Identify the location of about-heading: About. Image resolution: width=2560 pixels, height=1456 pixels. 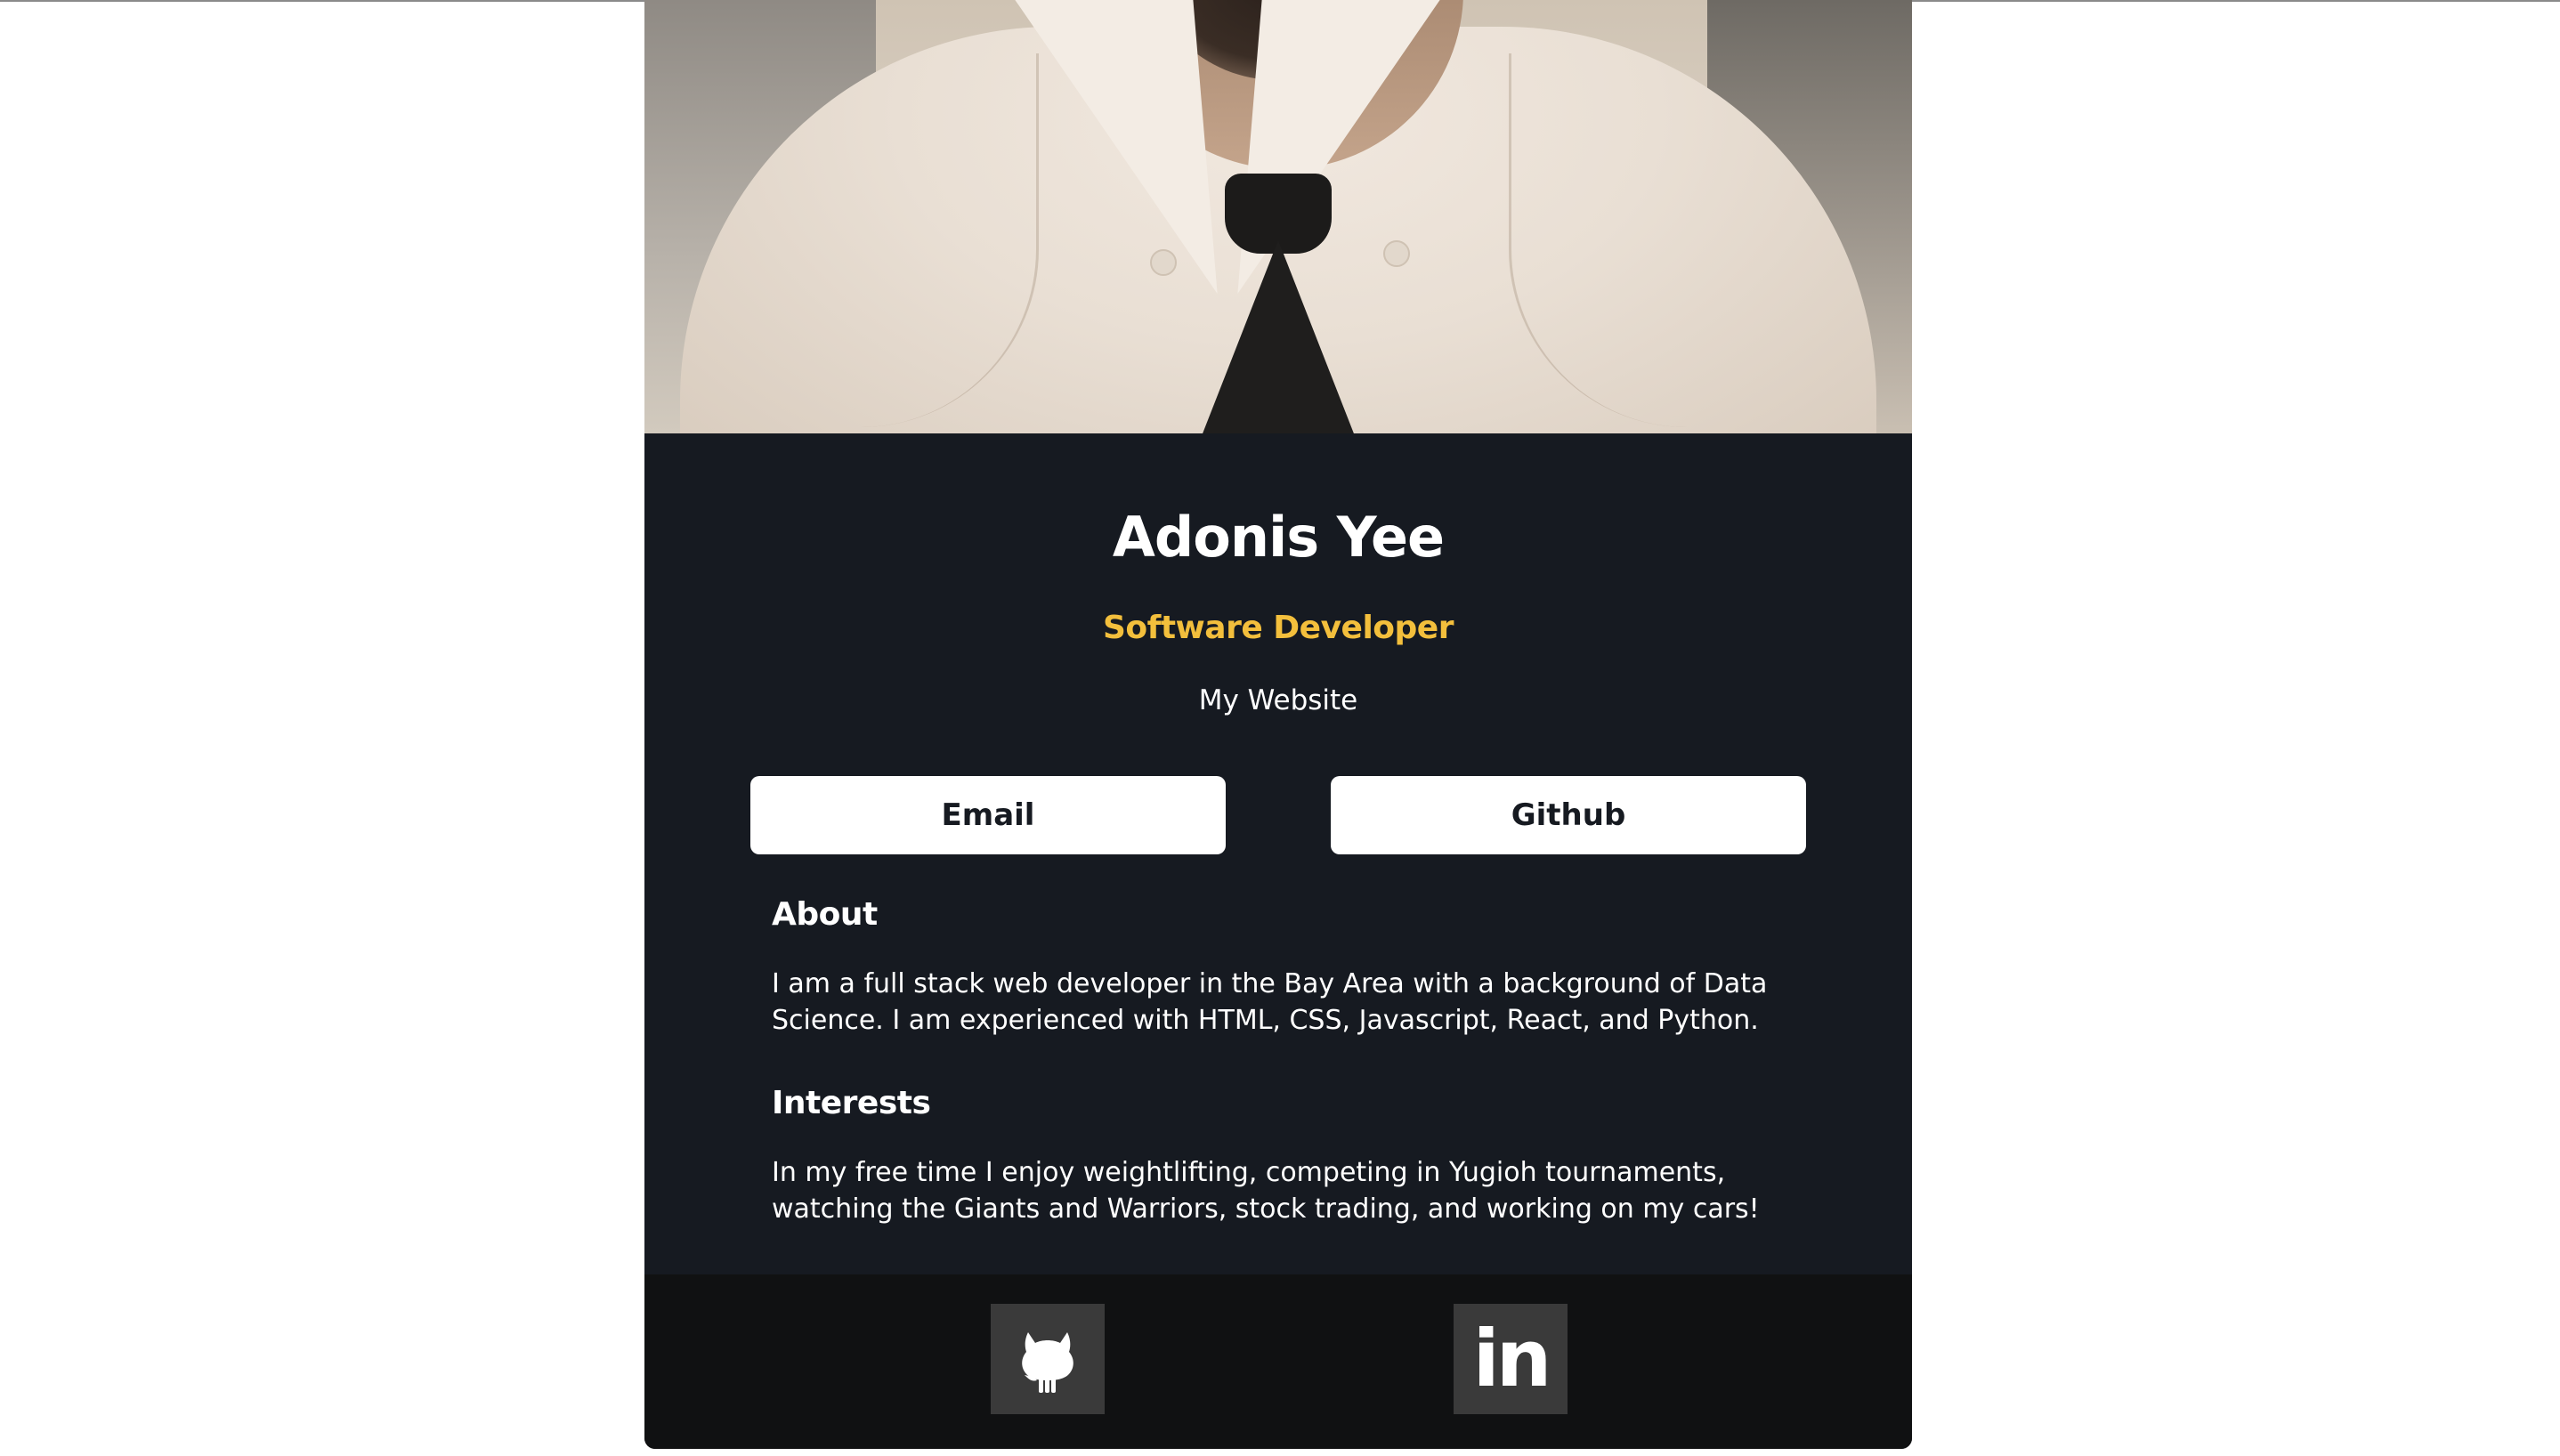
(825, 915).